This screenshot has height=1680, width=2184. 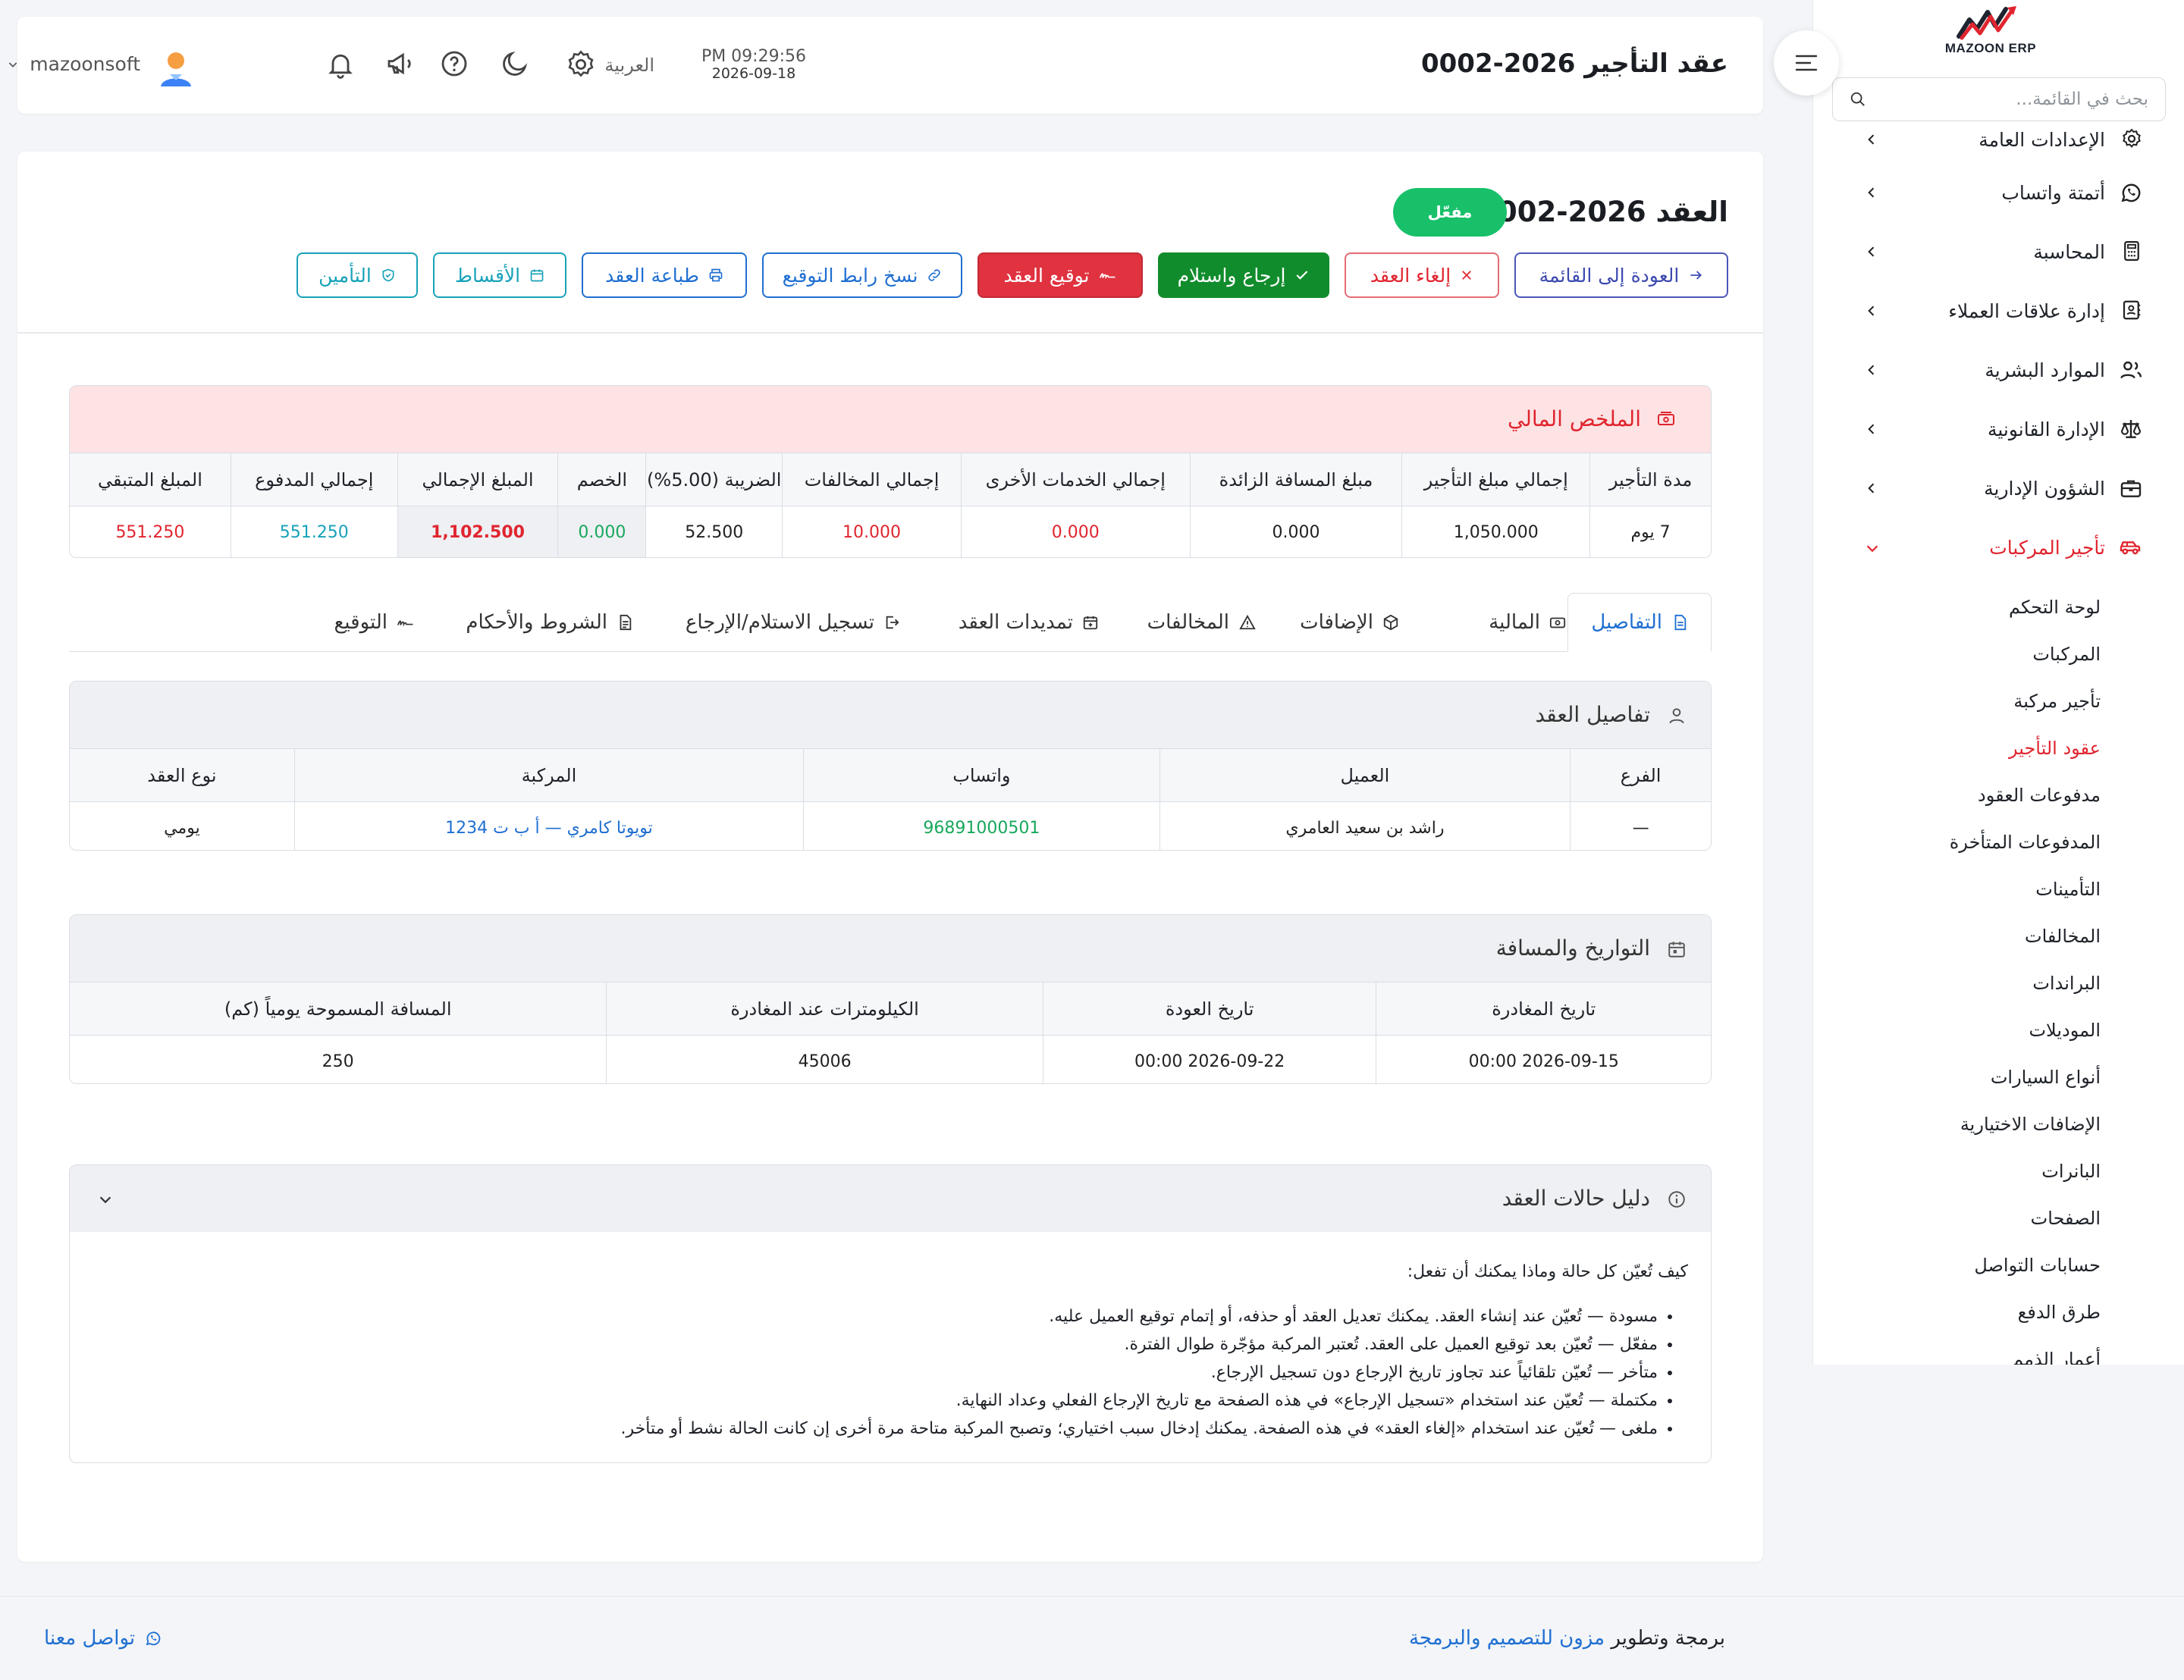 I want to click on sidebar-subitem: المركبات, so click(x=1998, y=654).